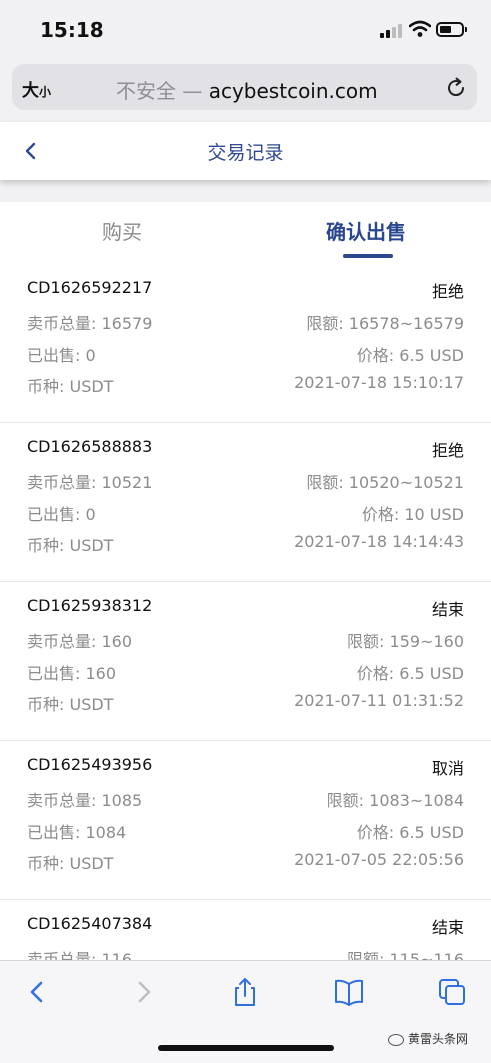 This screenshot has height=1063, width=491. Describe the element at coordinates (368, 256) in the screenshot. I see `active-tab-indicator` at that location.